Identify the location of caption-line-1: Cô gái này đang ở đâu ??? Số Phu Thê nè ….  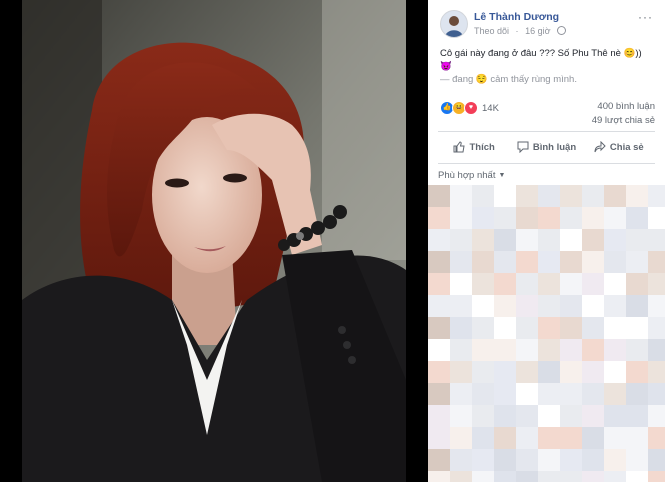
(541, 60).